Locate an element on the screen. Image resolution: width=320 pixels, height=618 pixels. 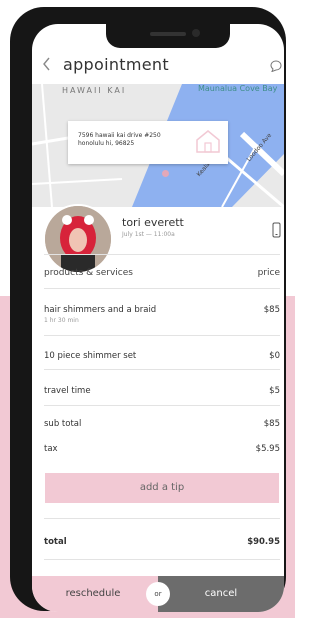
tax-label: tax is located at coordinates (51, 449).